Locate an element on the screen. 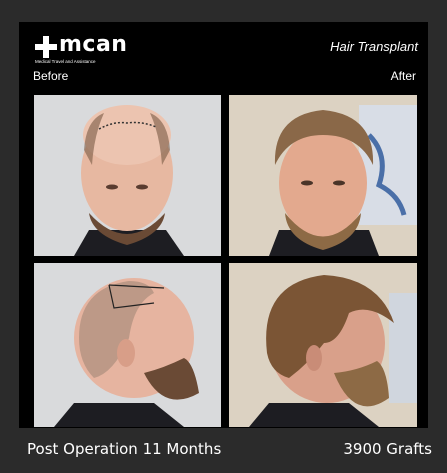 This screenshot has width=447, height=473. brand-logo: mcan is located at coordinates (81, 46).